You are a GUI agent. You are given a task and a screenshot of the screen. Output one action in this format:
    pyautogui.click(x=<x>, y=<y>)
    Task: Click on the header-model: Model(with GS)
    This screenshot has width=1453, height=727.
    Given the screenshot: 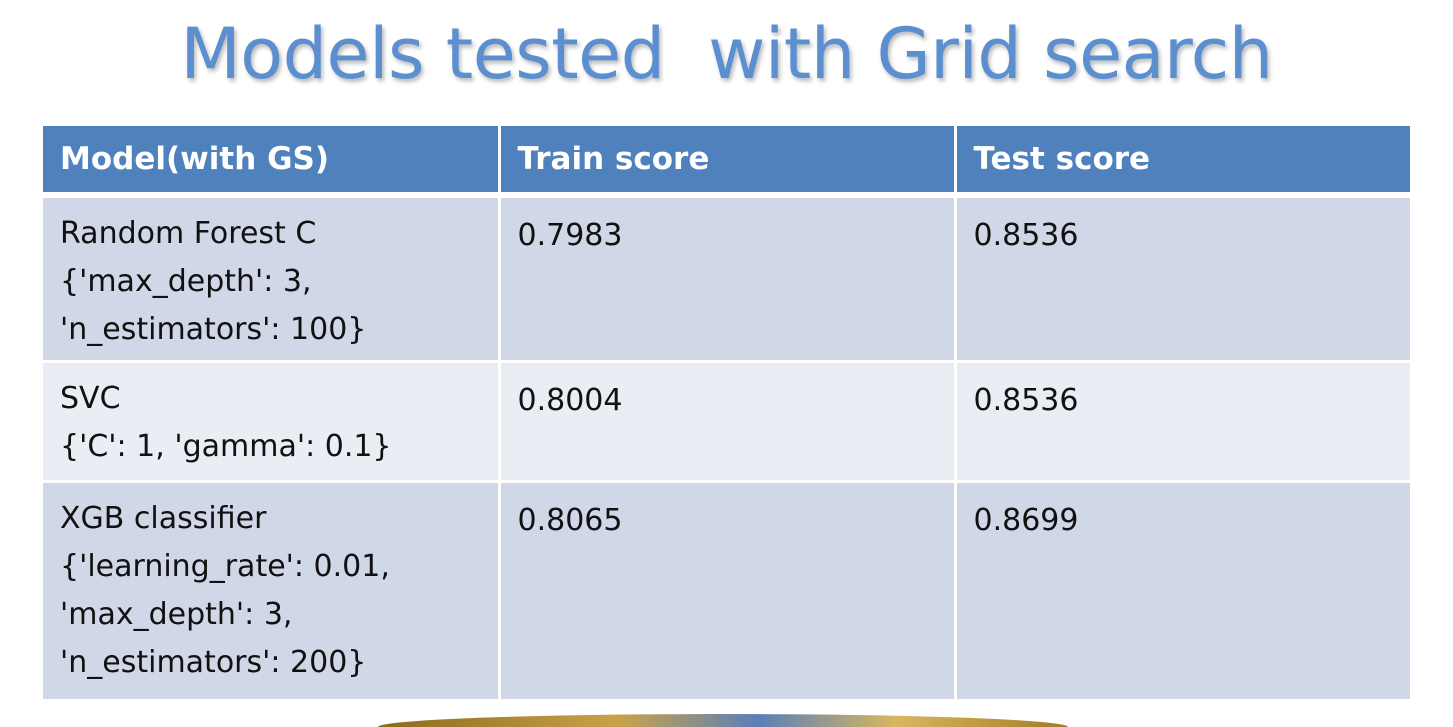 What is the action you would take?
    pyautogui.click(x=272, y=162)
    